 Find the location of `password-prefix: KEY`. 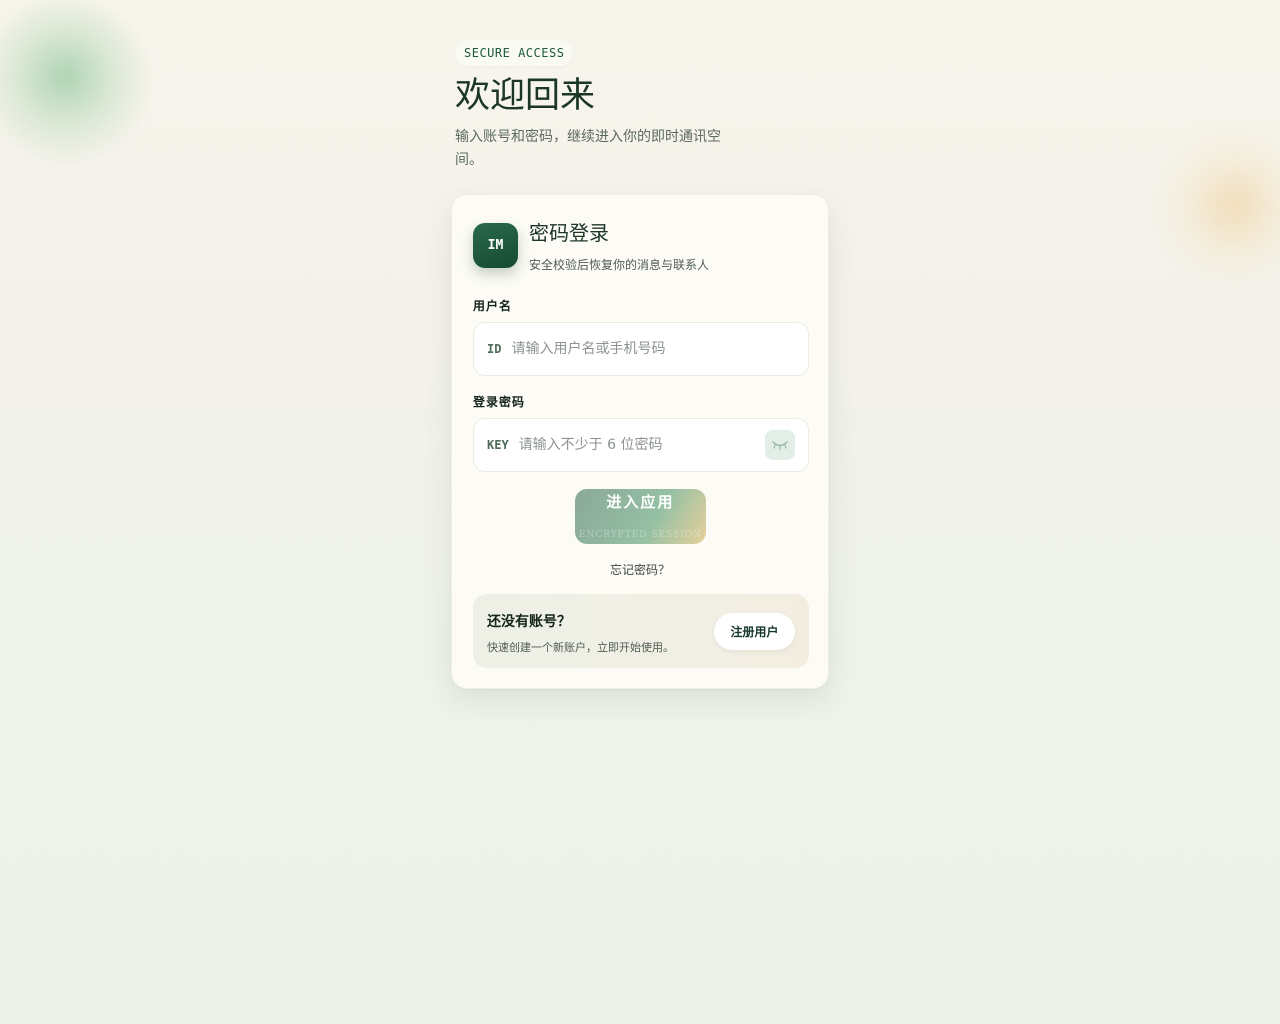

password-prefix: KEY is located at coordinates (498, 445).